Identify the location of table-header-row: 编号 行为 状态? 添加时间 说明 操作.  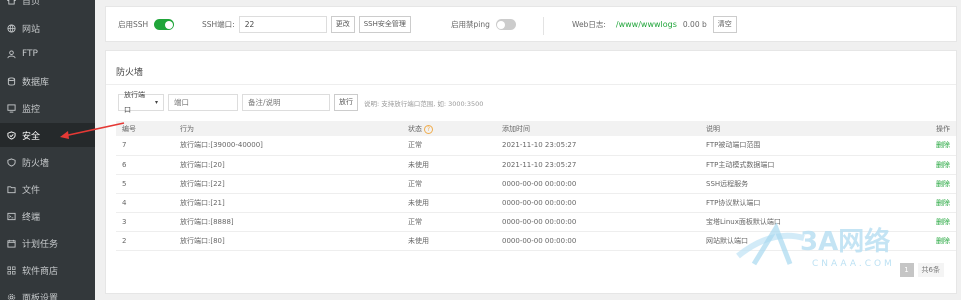
(536, 128).